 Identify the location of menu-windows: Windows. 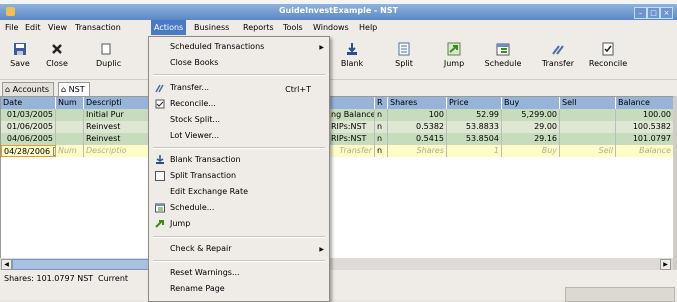
(331, 27).